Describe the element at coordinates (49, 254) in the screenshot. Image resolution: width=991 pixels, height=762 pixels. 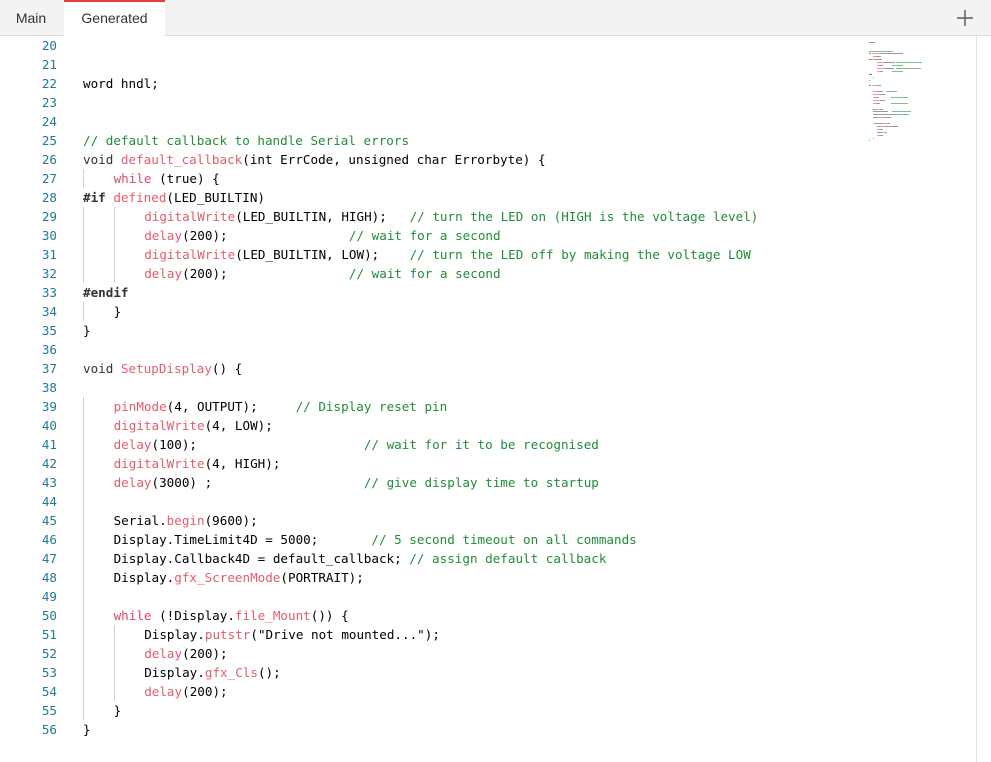
I see `line-number: 31` at that location.